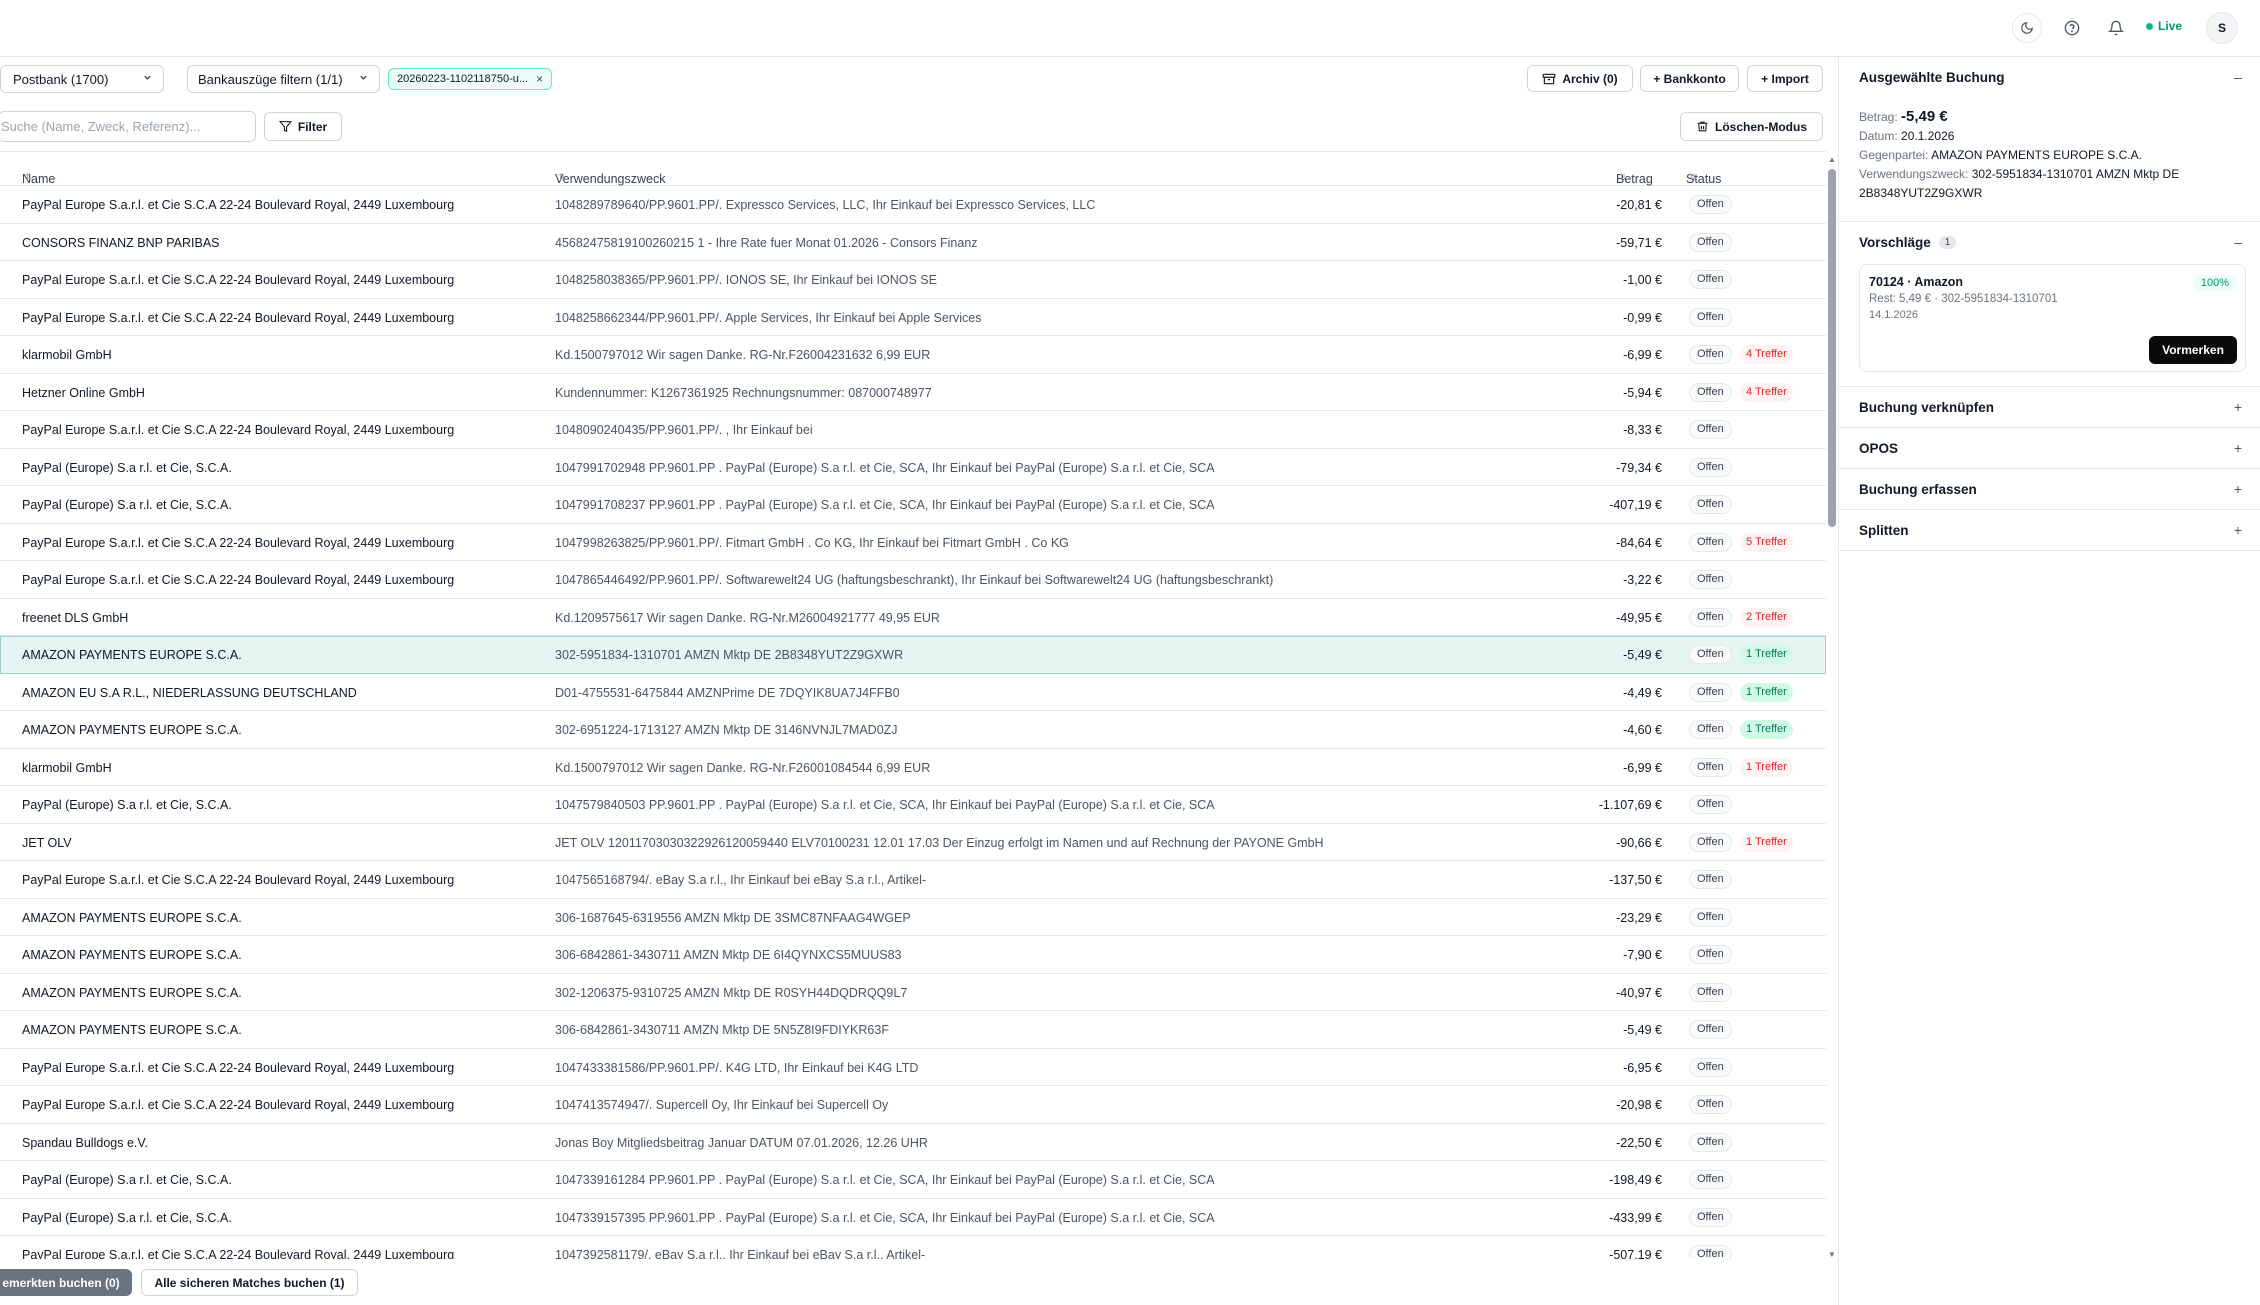  What do you see at coordinates (1963, 299) in the screenshot?
I see `suggestion-rest: Rest: 5,49 € · 302-5951834-1310701` at bounding box center [1963, 299].